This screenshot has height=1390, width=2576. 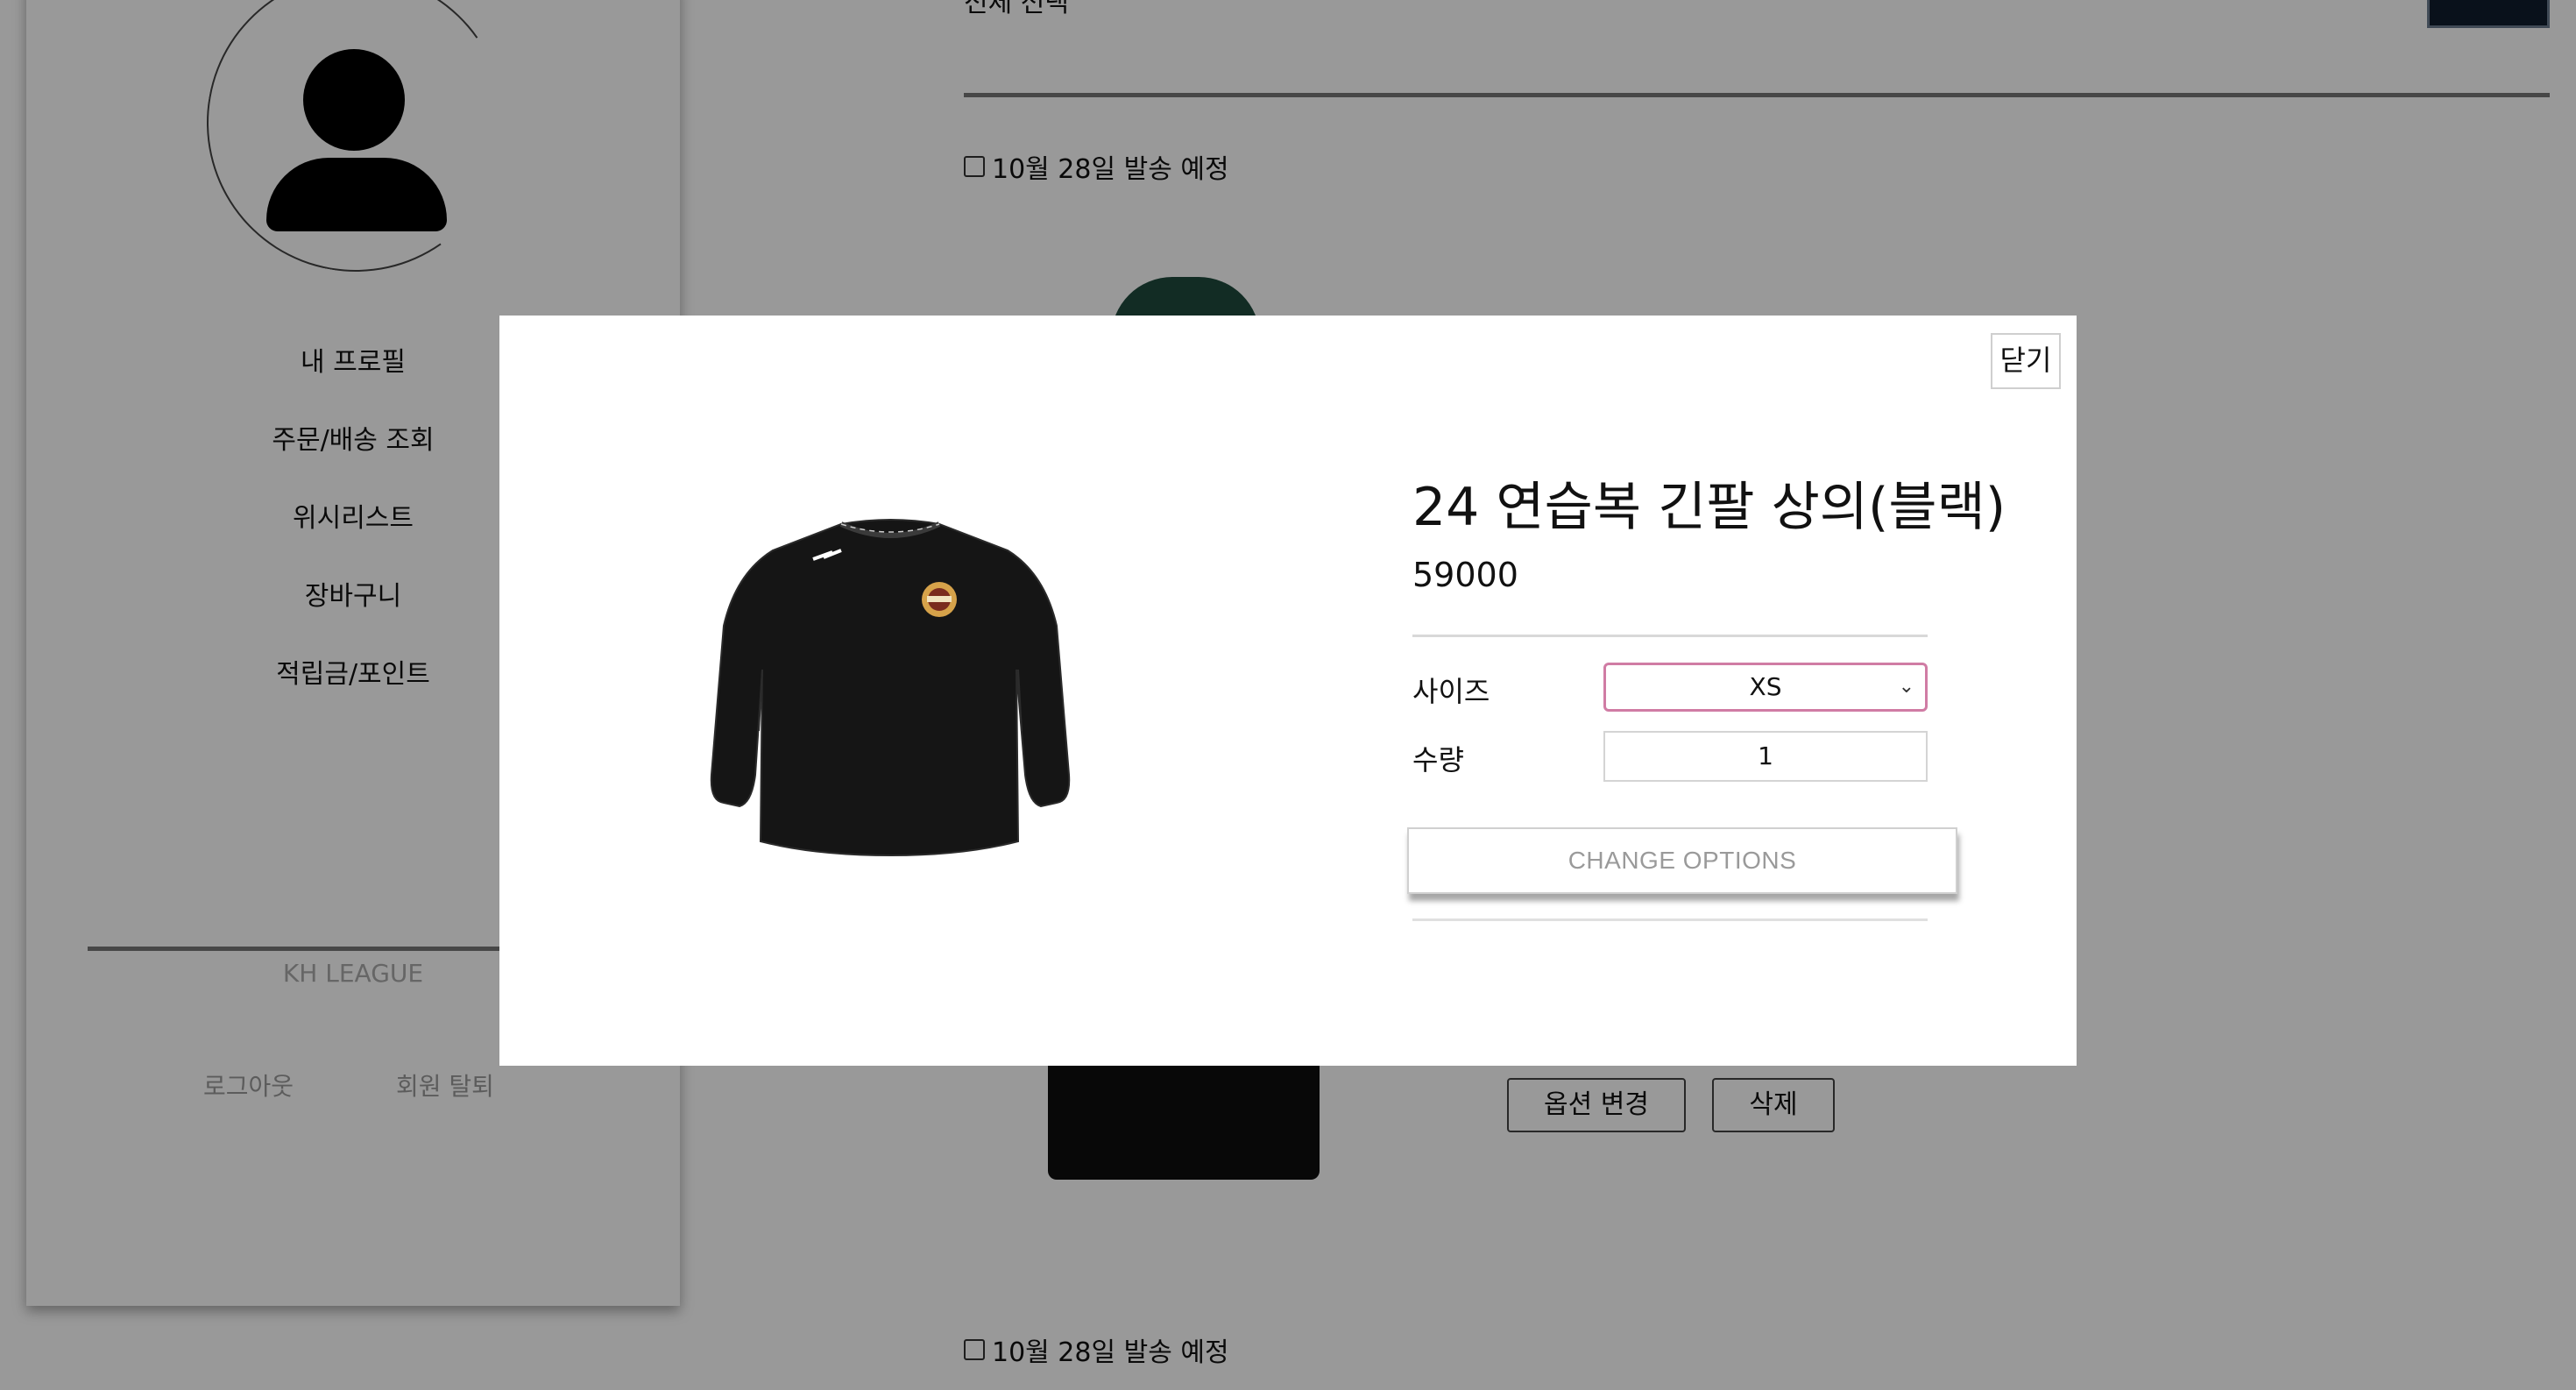 What do you see at coordinates (1709, 507) in the screenshot?
I see `product-title: 24 연습복 긴팔 상의(블랙)` at bounding box center [1709, 507].